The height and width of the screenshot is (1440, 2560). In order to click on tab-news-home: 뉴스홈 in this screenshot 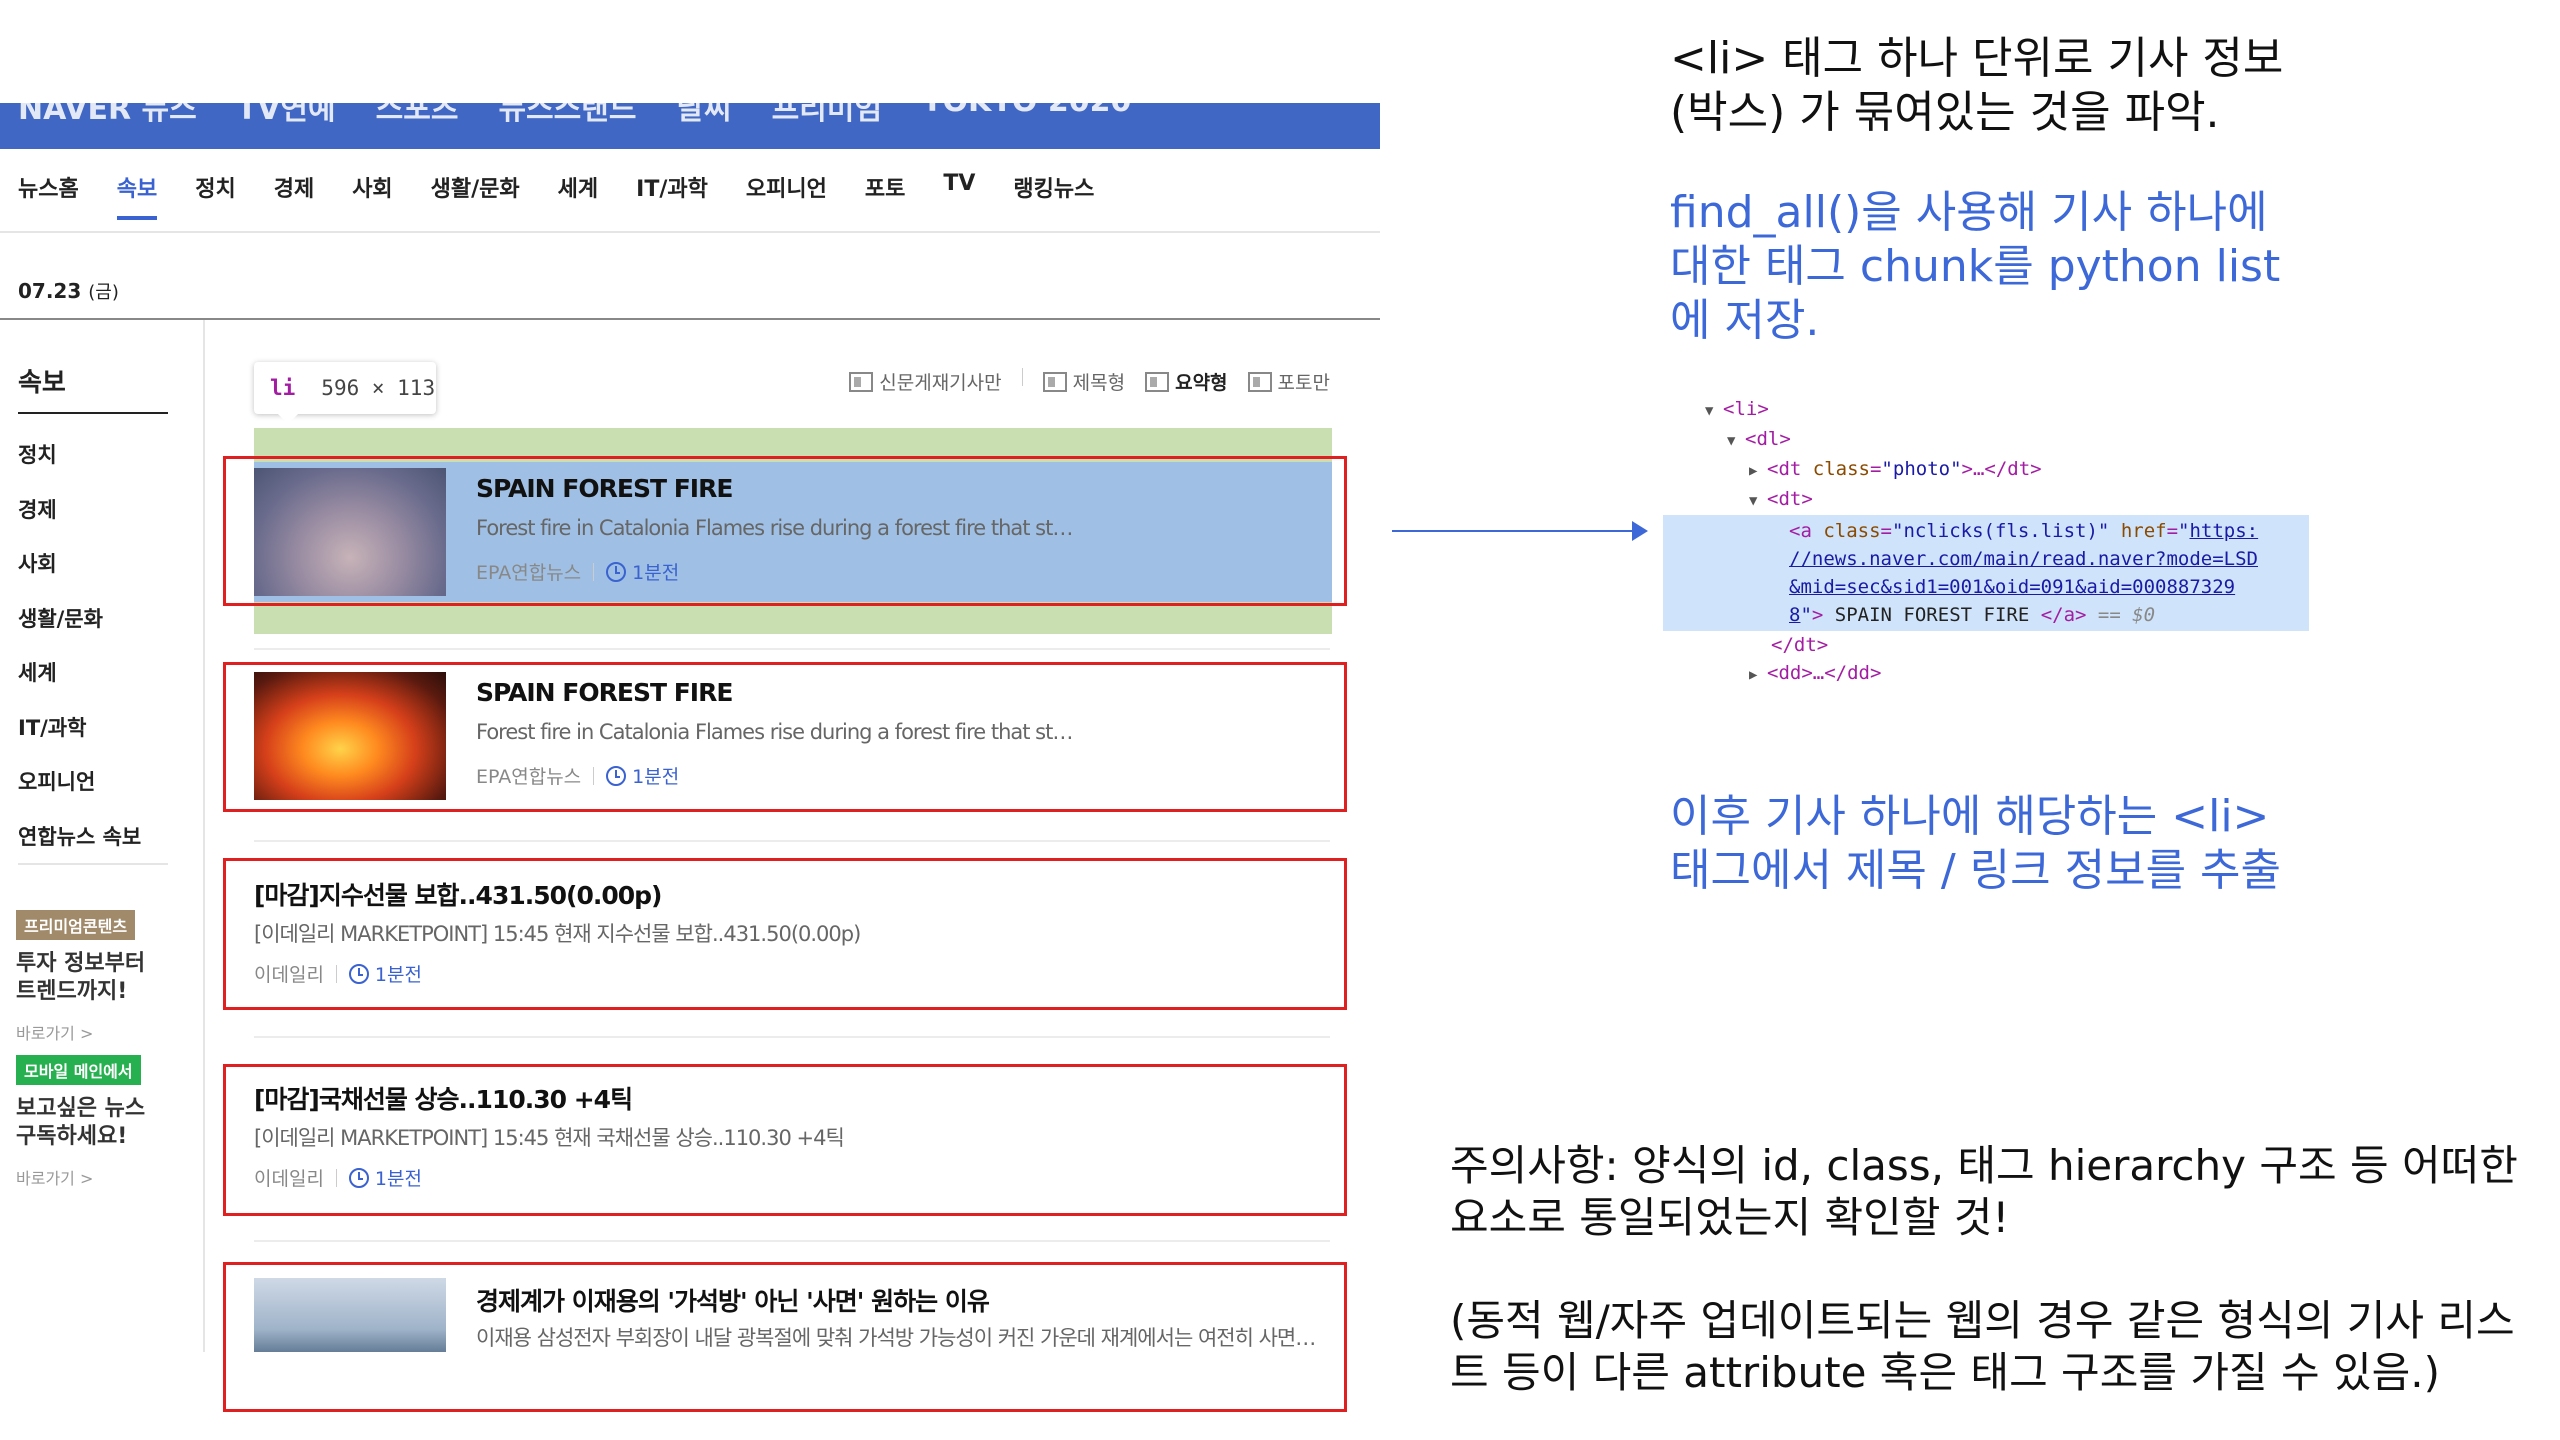, I will do `click(48, 187)`.